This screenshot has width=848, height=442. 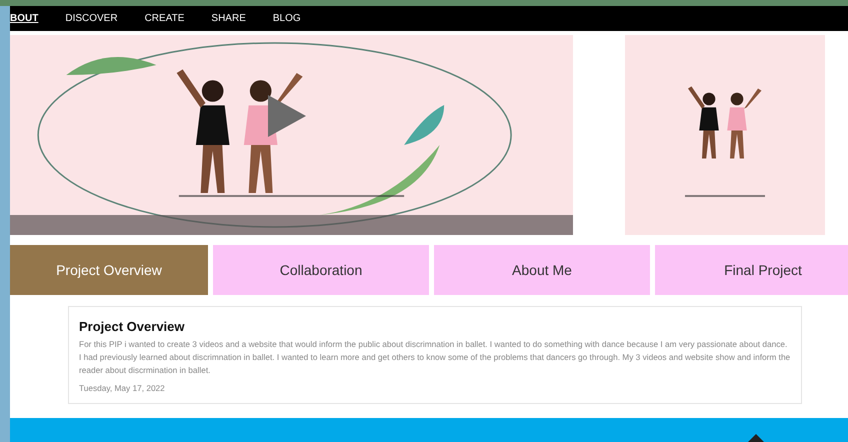 I want to click on nav-link: CREATE, so click(x=164, y=18).